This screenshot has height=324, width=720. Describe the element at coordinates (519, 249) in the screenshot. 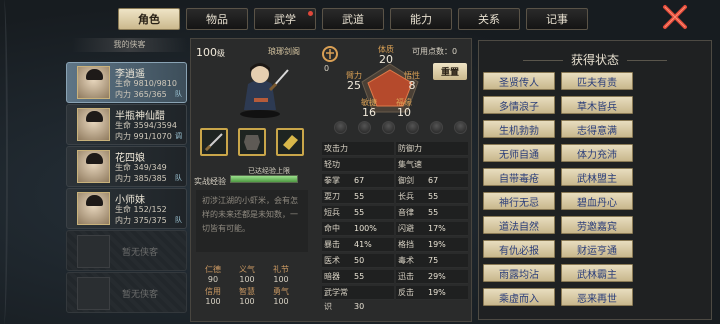

I see `status-button: 有仇必报` at that location.